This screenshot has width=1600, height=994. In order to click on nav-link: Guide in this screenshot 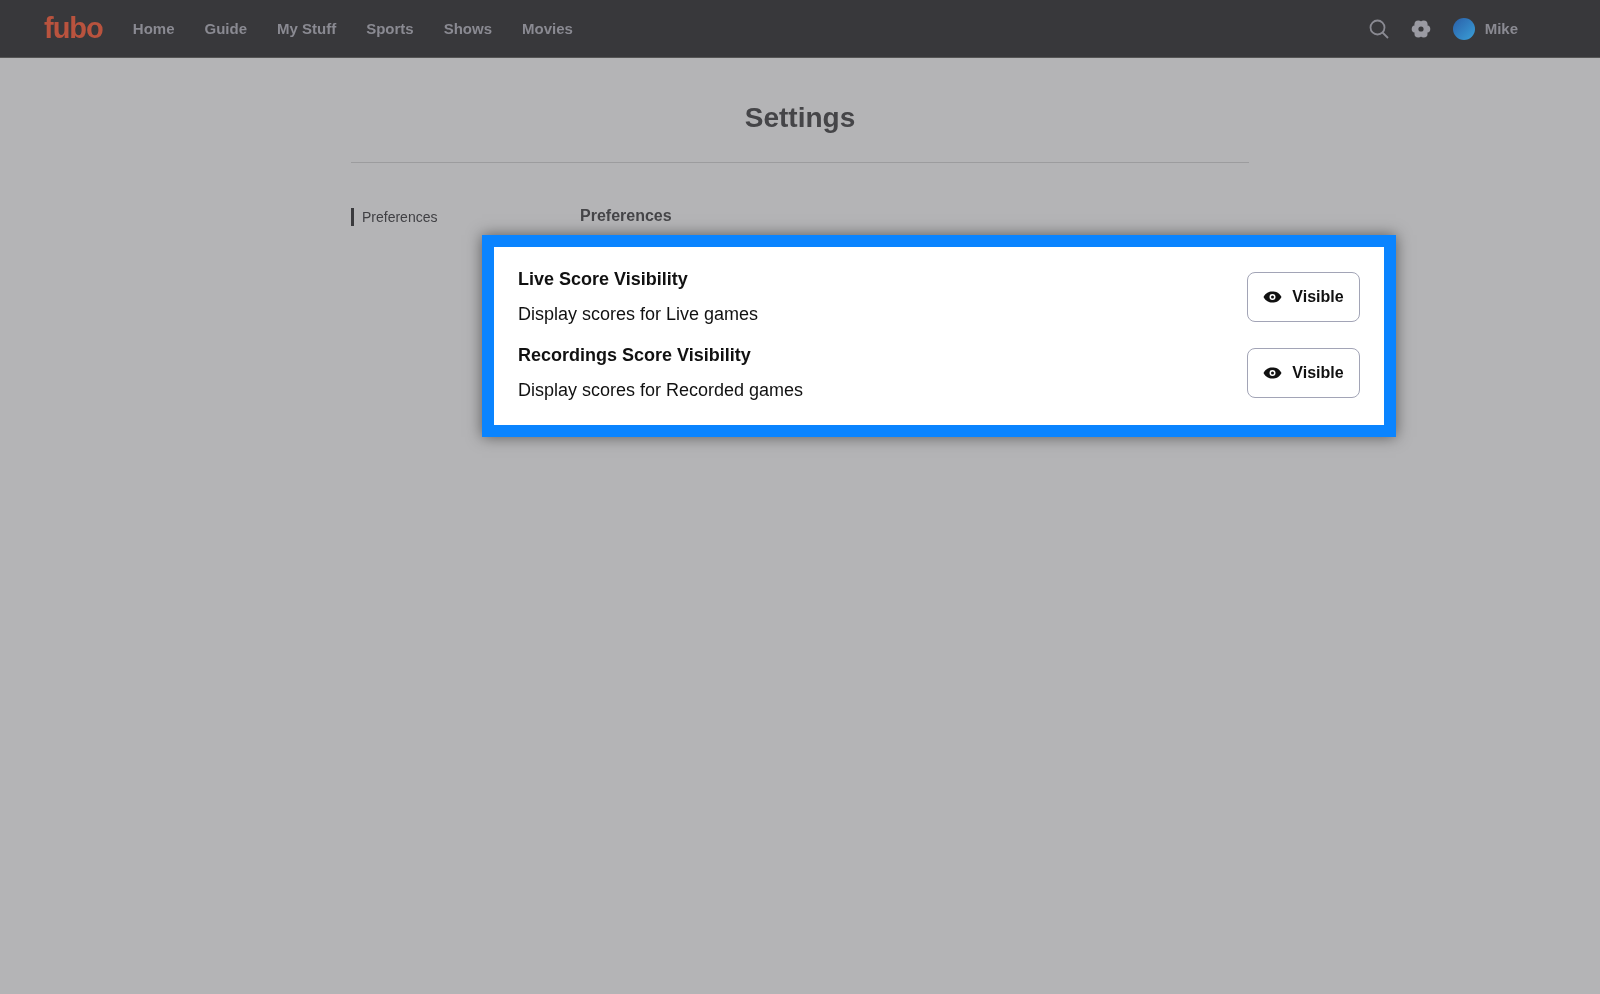, I will do `click(225, 28)`.